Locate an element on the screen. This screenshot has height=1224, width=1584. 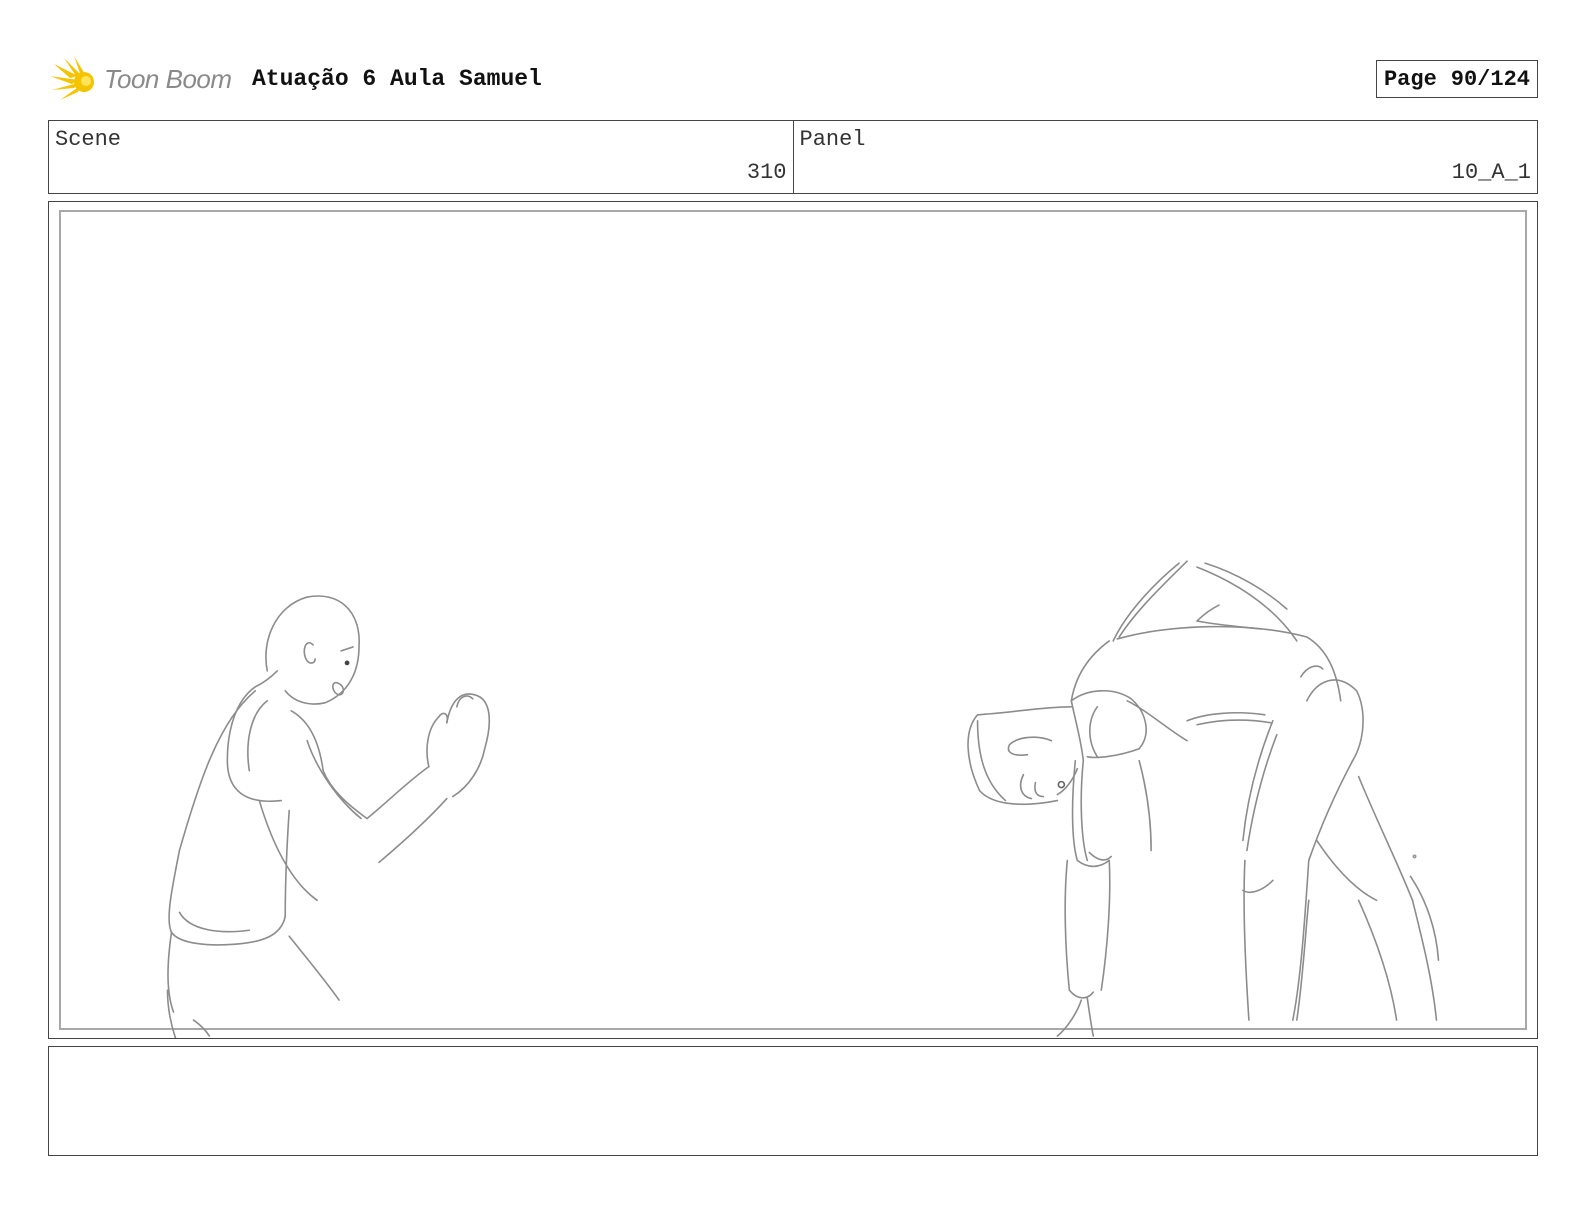
scene-cell: Scene 310 is located at coordinates (421, 157).